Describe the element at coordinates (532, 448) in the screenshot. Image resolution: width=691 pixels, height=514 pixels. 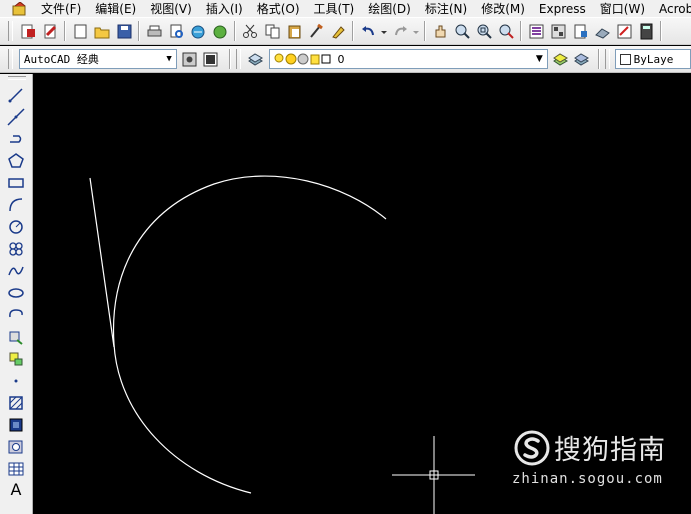
I see `sogou-logo-icon` at that location.